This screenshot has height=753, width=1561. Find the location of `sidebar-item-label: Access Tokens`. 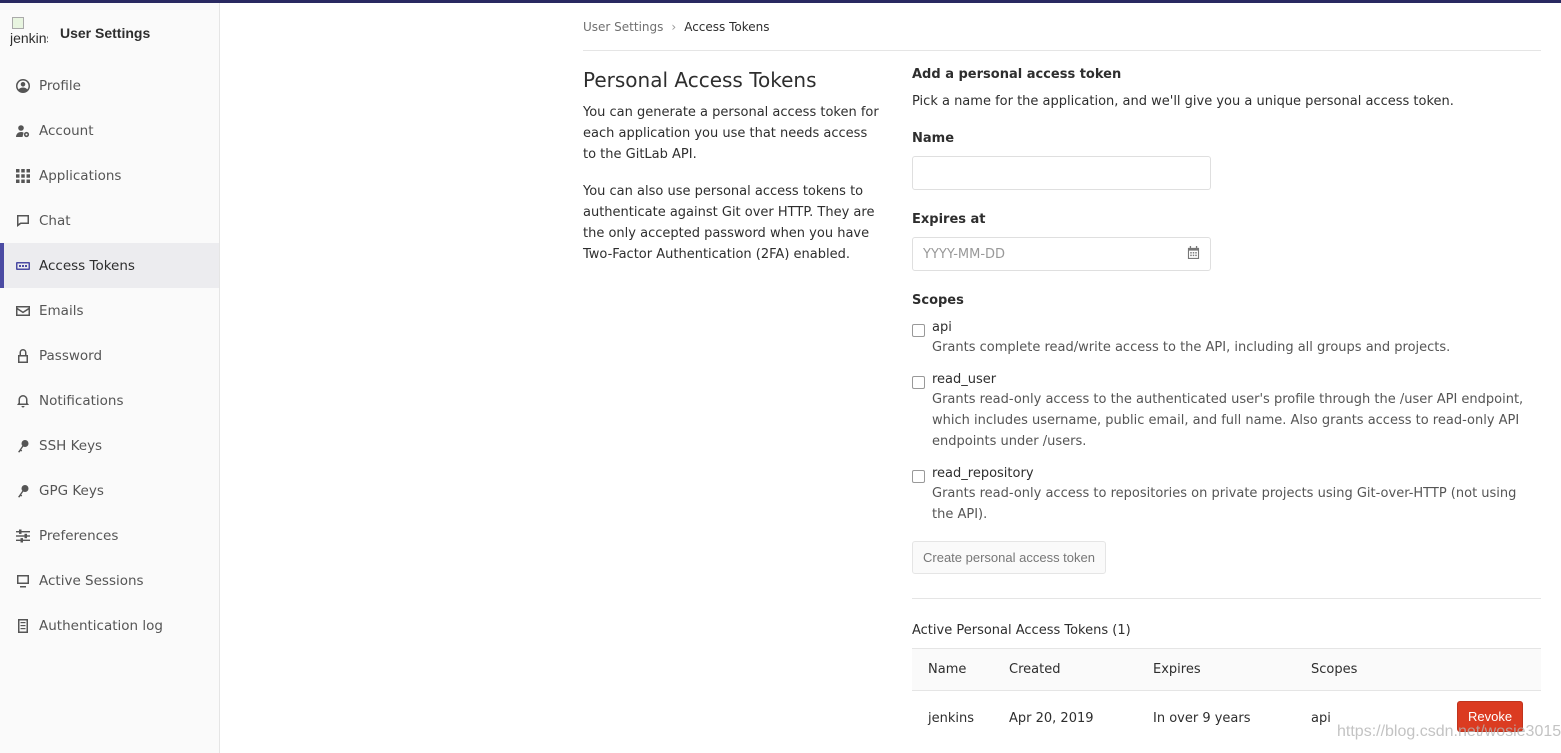

sidebar-item-label: Access Tokens is located at coordinates (87, 265).